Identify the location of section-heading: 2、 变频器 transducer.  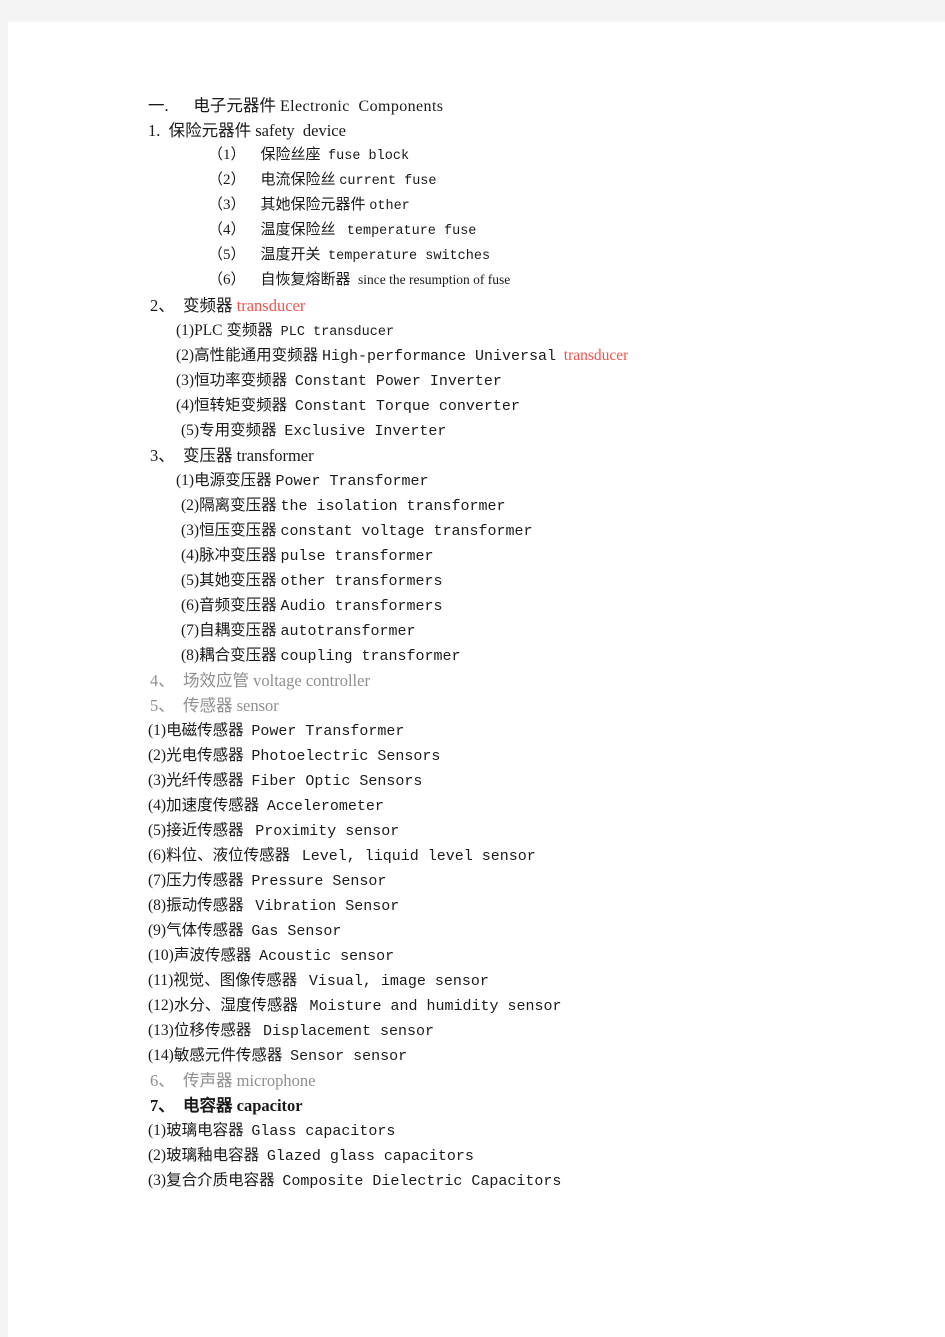
(543, 309).